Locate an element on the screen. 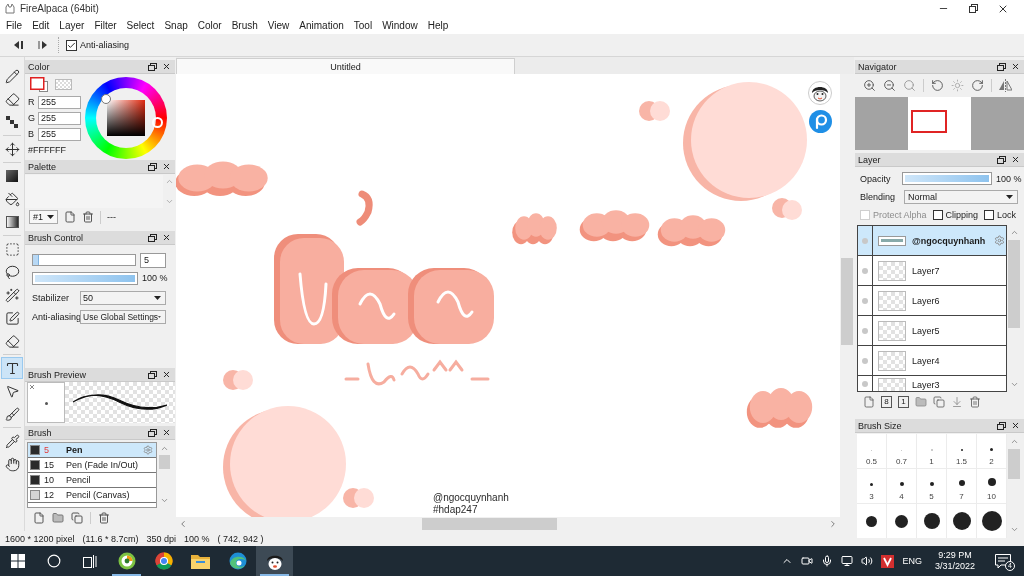  menu-item: Help is located at coordinates (438, 25).